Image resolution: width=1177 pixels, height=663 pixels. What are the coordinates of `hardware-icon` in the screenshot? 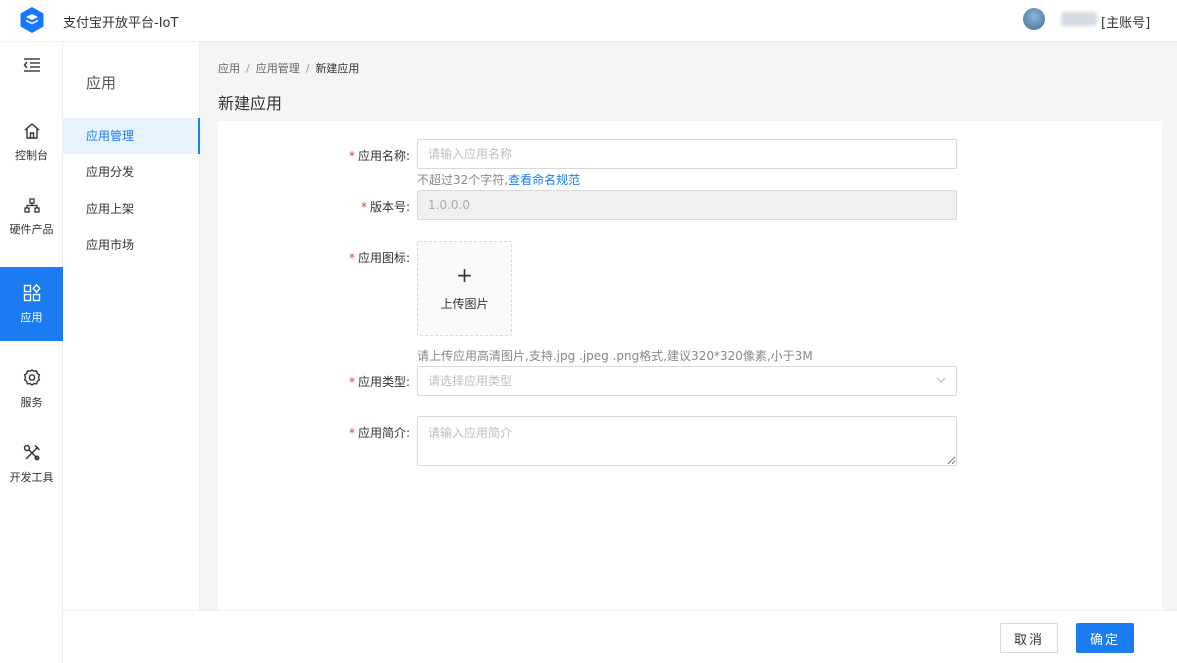 It's located at (31, 205).